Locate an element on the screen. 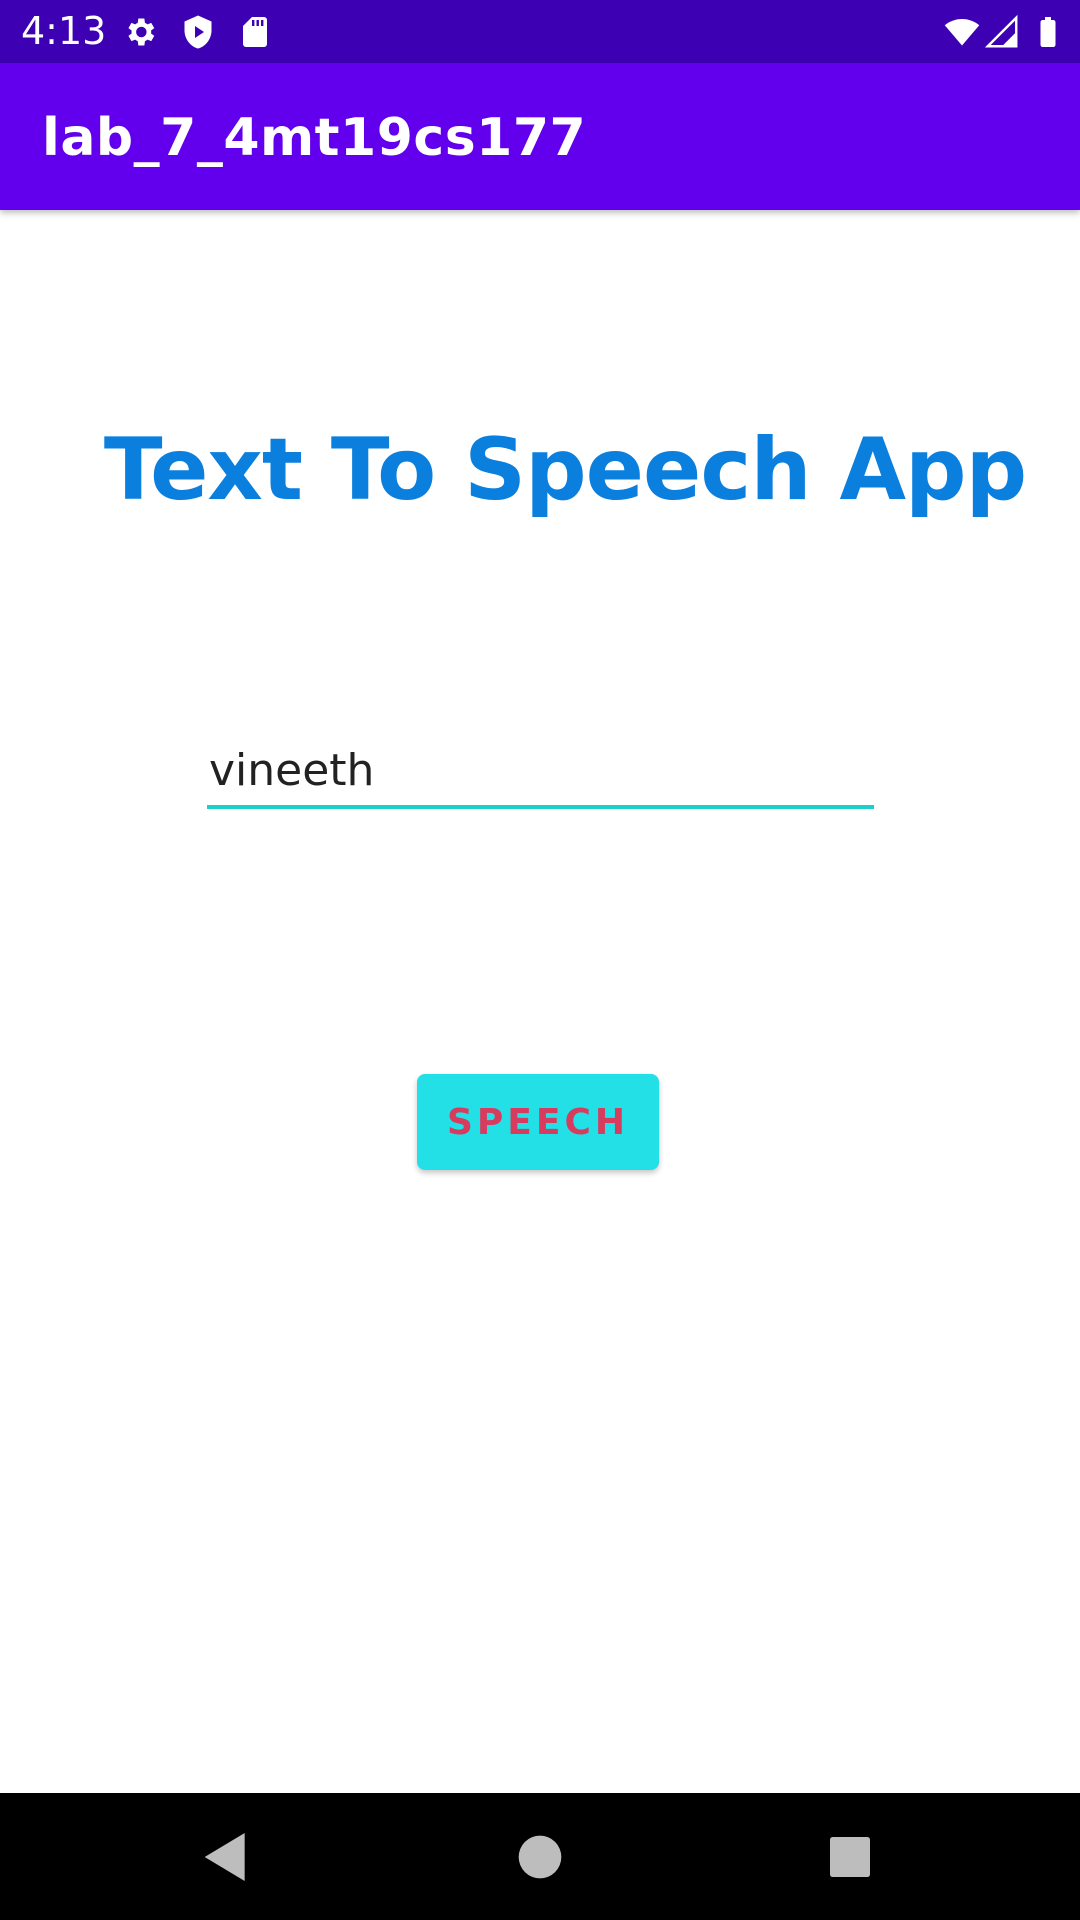  home-icon is located at coordinates (540, 1857).